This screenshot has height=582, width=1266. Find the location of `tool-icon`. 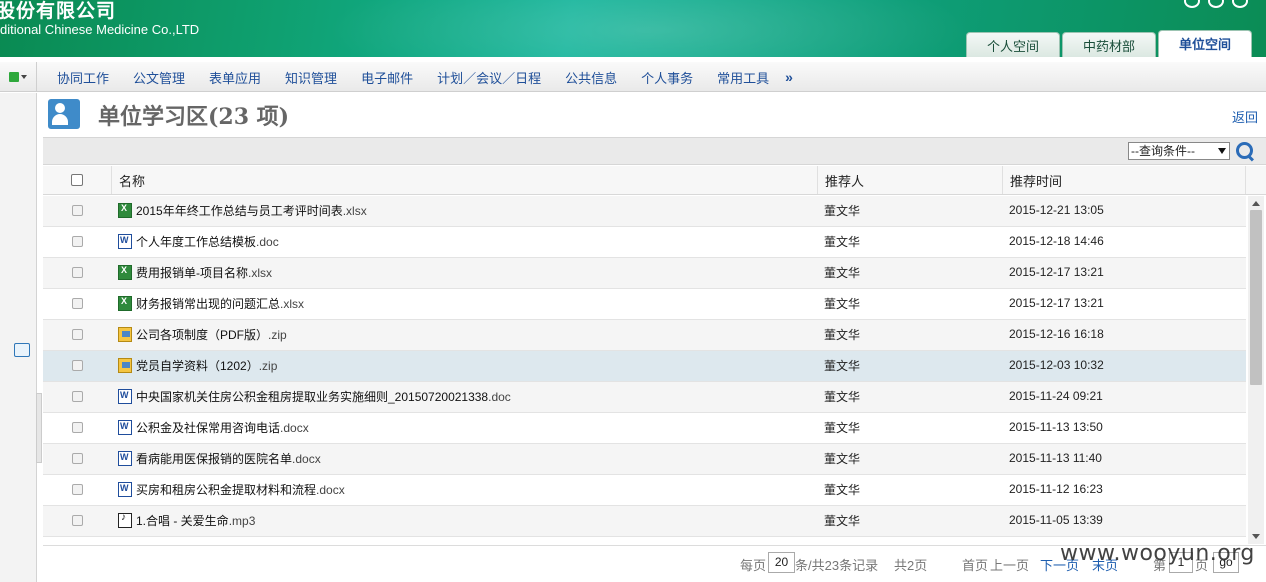

tool-icon is located at coordinates (22, 350).